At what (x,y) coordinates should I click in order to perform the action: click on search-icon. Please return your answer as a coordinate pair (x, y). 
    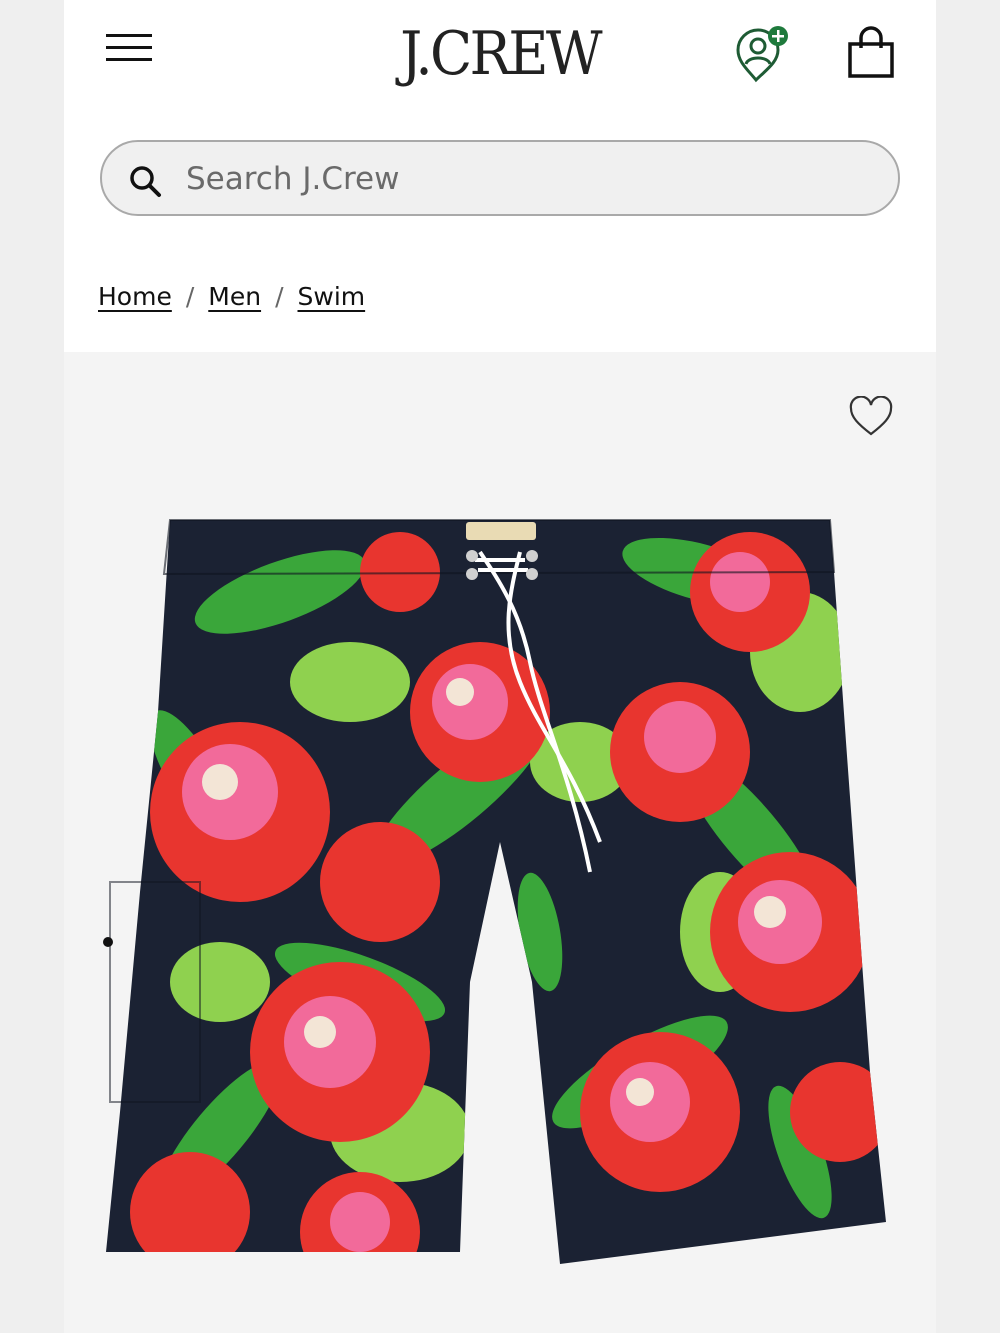
    Looking at the image, I should click on (145, 181).